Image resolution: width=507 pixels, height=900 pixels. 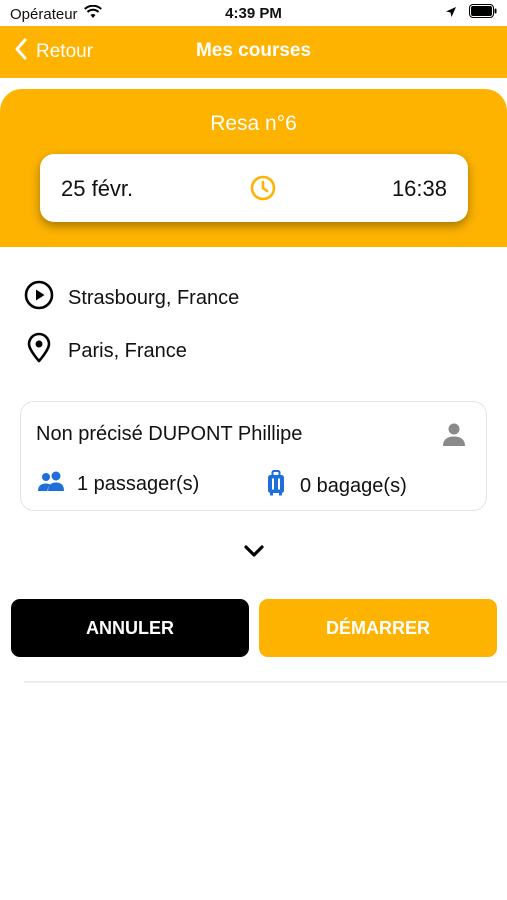 I want to click on status-bar: Opérateur 4:39 PM, so click(x=253, y=13).